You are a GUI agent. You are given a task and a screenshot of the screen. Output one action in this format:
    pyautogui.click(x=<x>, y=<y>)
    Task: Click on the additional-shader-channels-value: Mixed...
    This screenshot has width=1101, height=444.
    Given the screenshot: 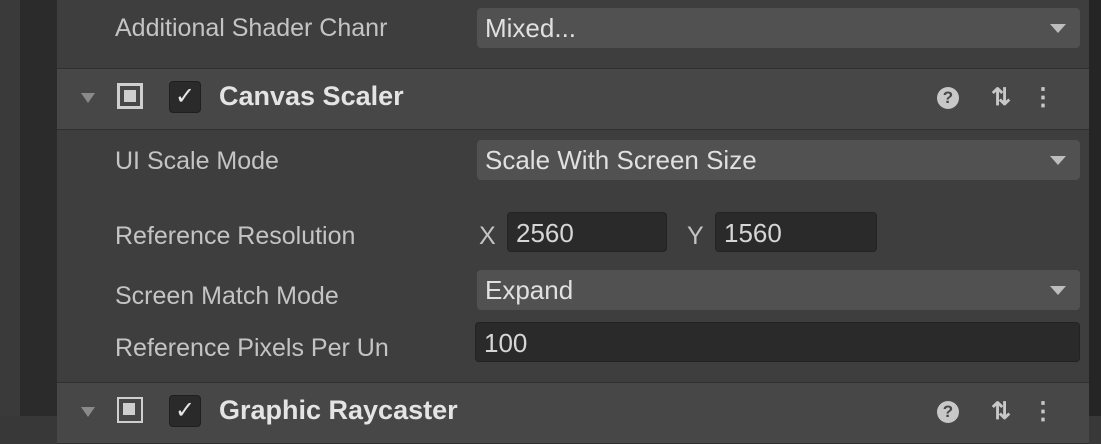 What is the action you would take?
    pyautogui.click(x=531, y=28)
    